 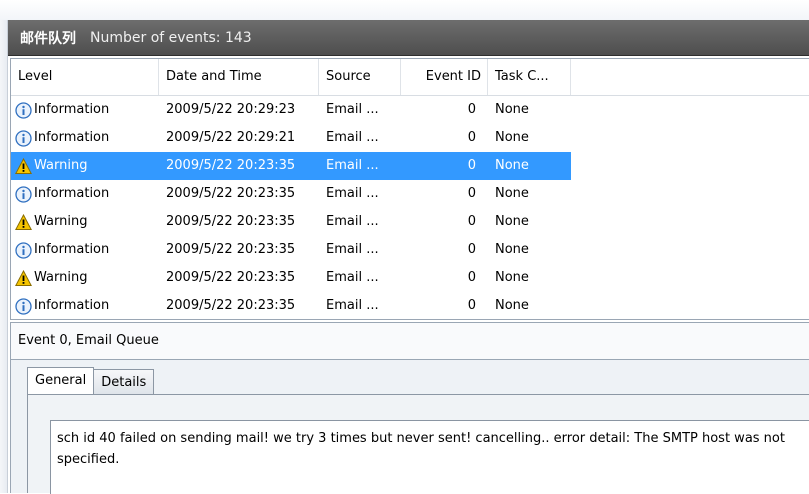 I want to click on tab-general: General, so click(x=61, y=381).